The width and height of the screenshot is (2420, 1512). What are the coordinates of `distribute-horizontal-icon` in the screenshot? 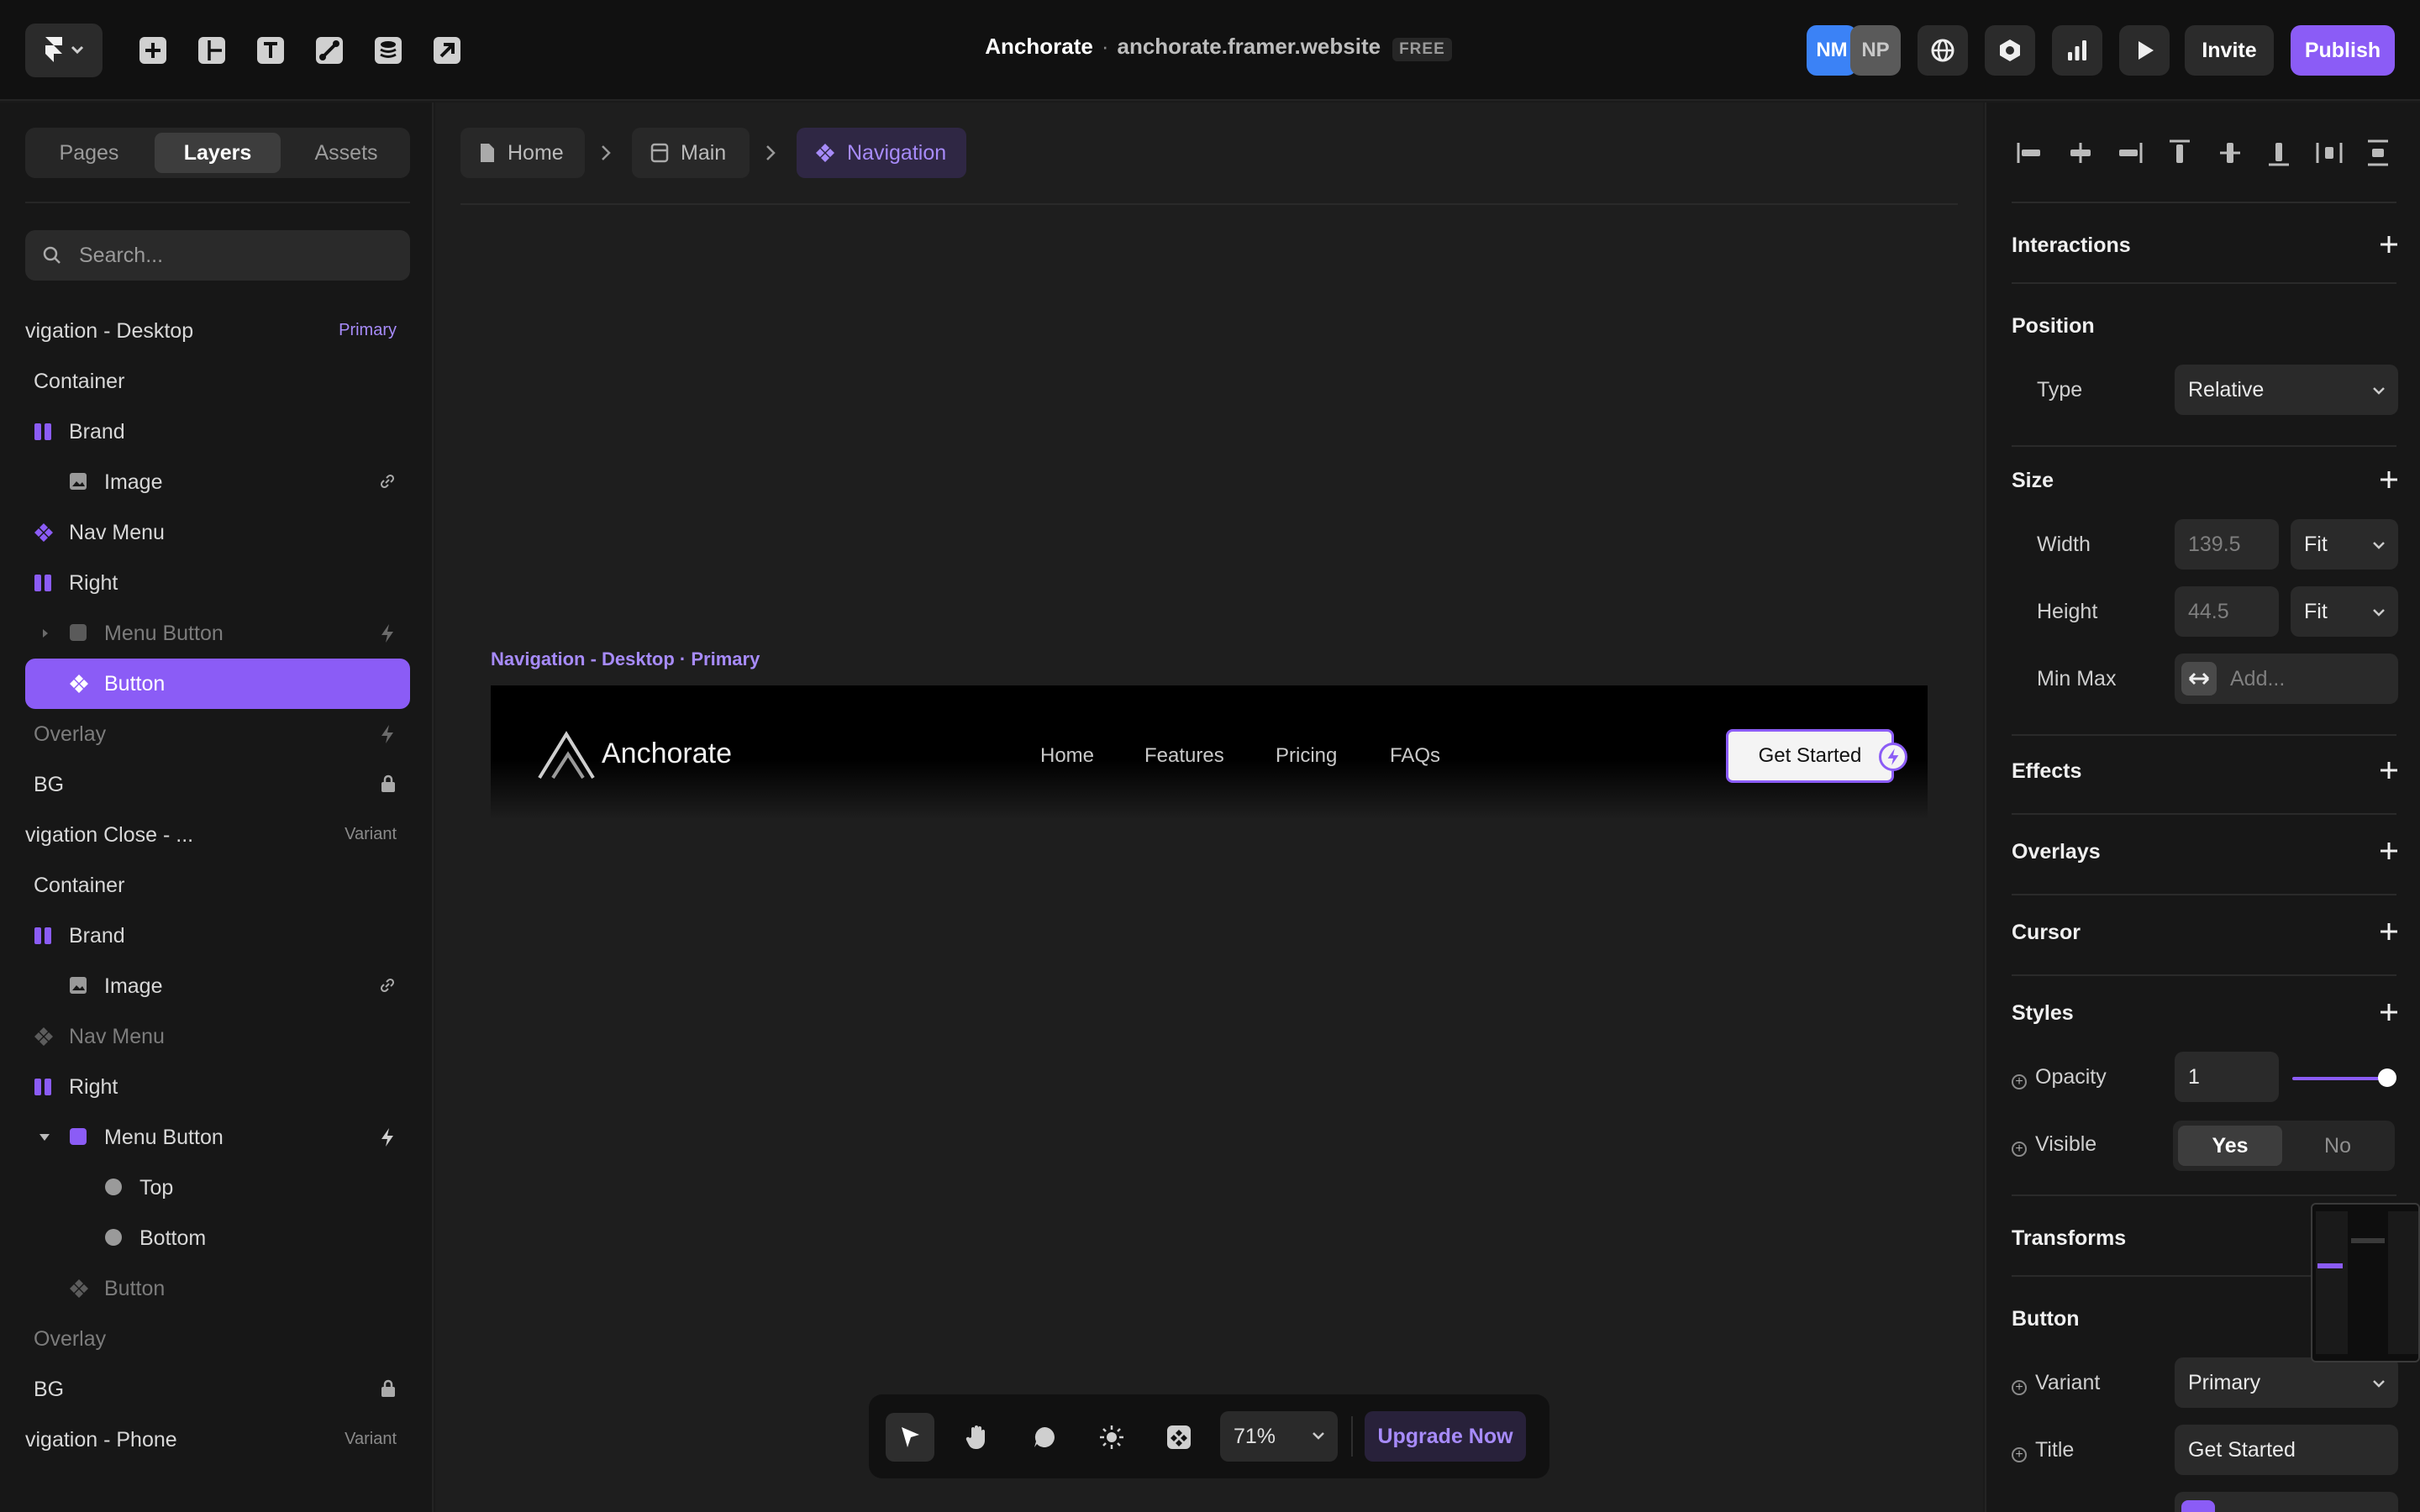 It's located at (2329, 153).